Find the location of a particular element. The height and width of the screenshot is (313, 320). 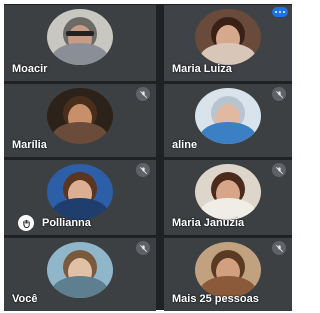

audio-level-icon is located at coordinates (280, 12).